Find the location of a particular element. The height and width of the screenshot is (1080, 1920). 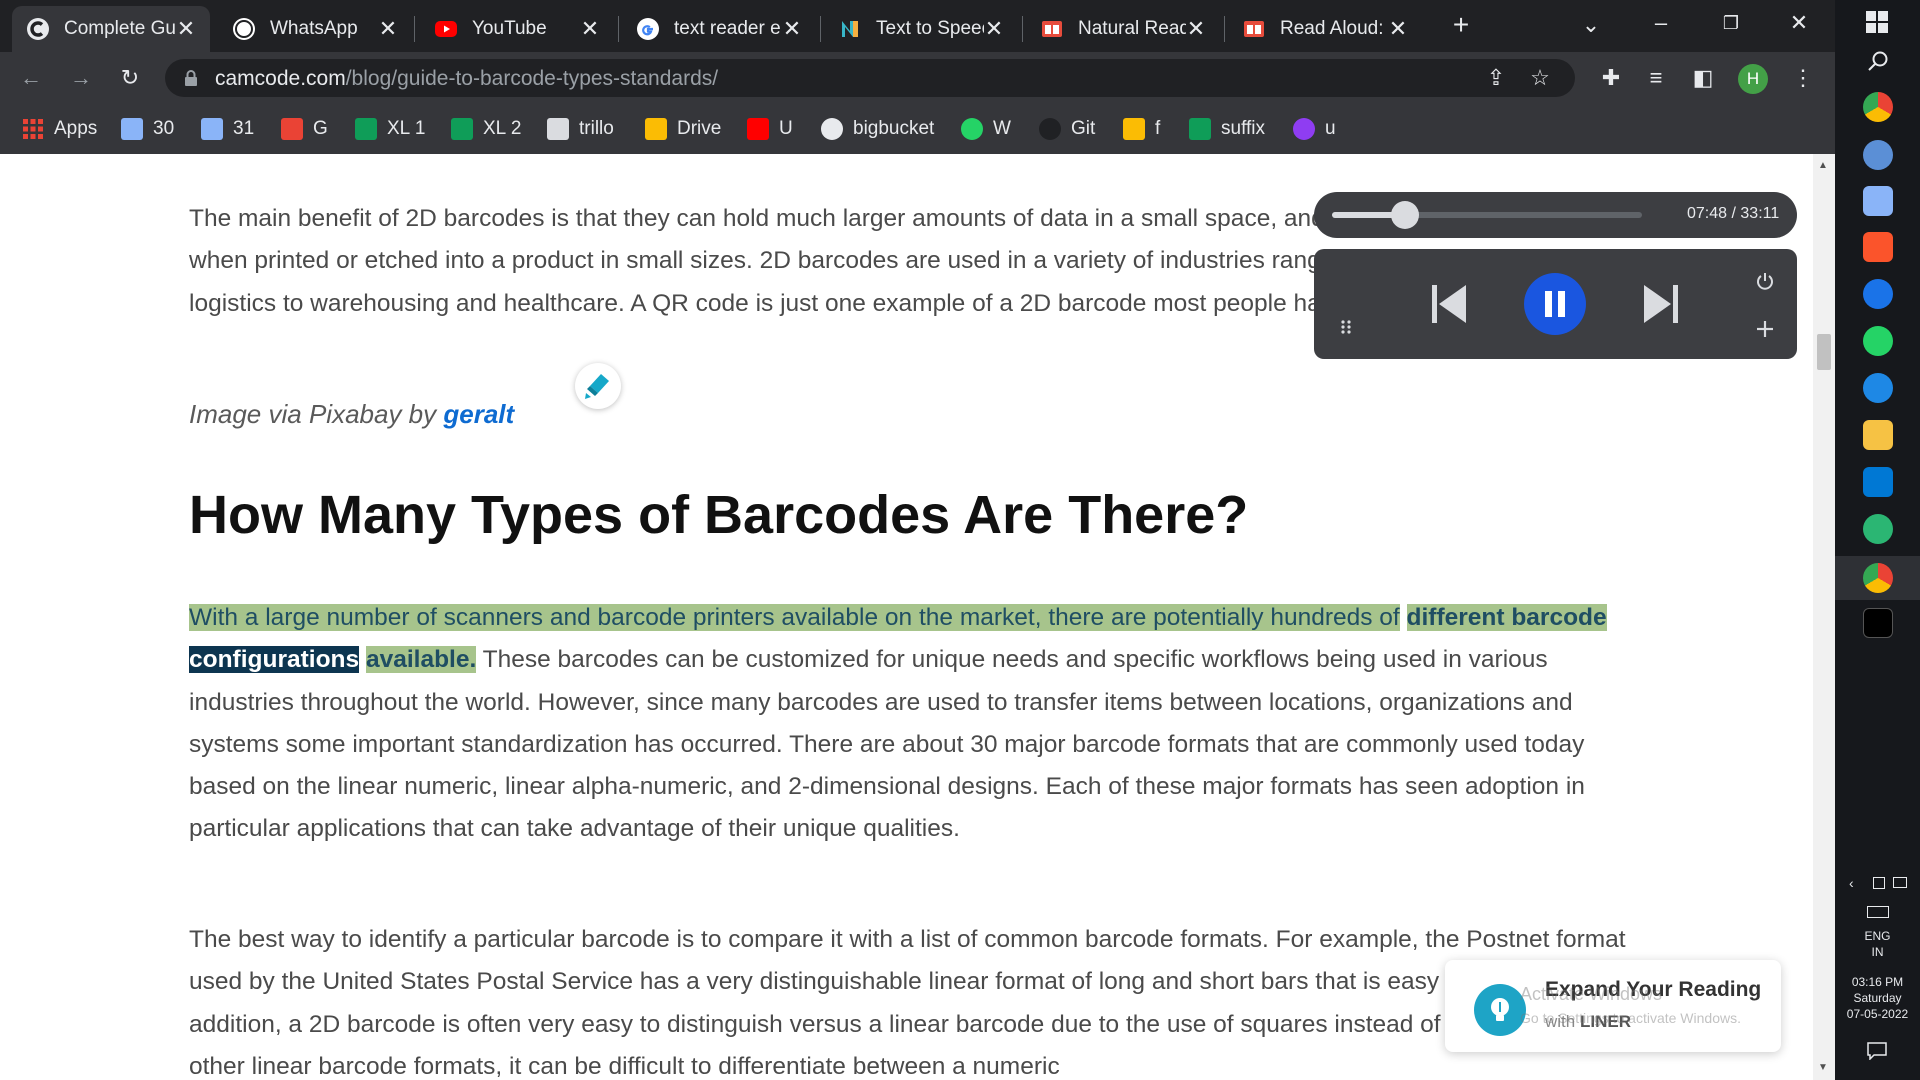

reader-controls-panel is located at coordinates (1555, 304).